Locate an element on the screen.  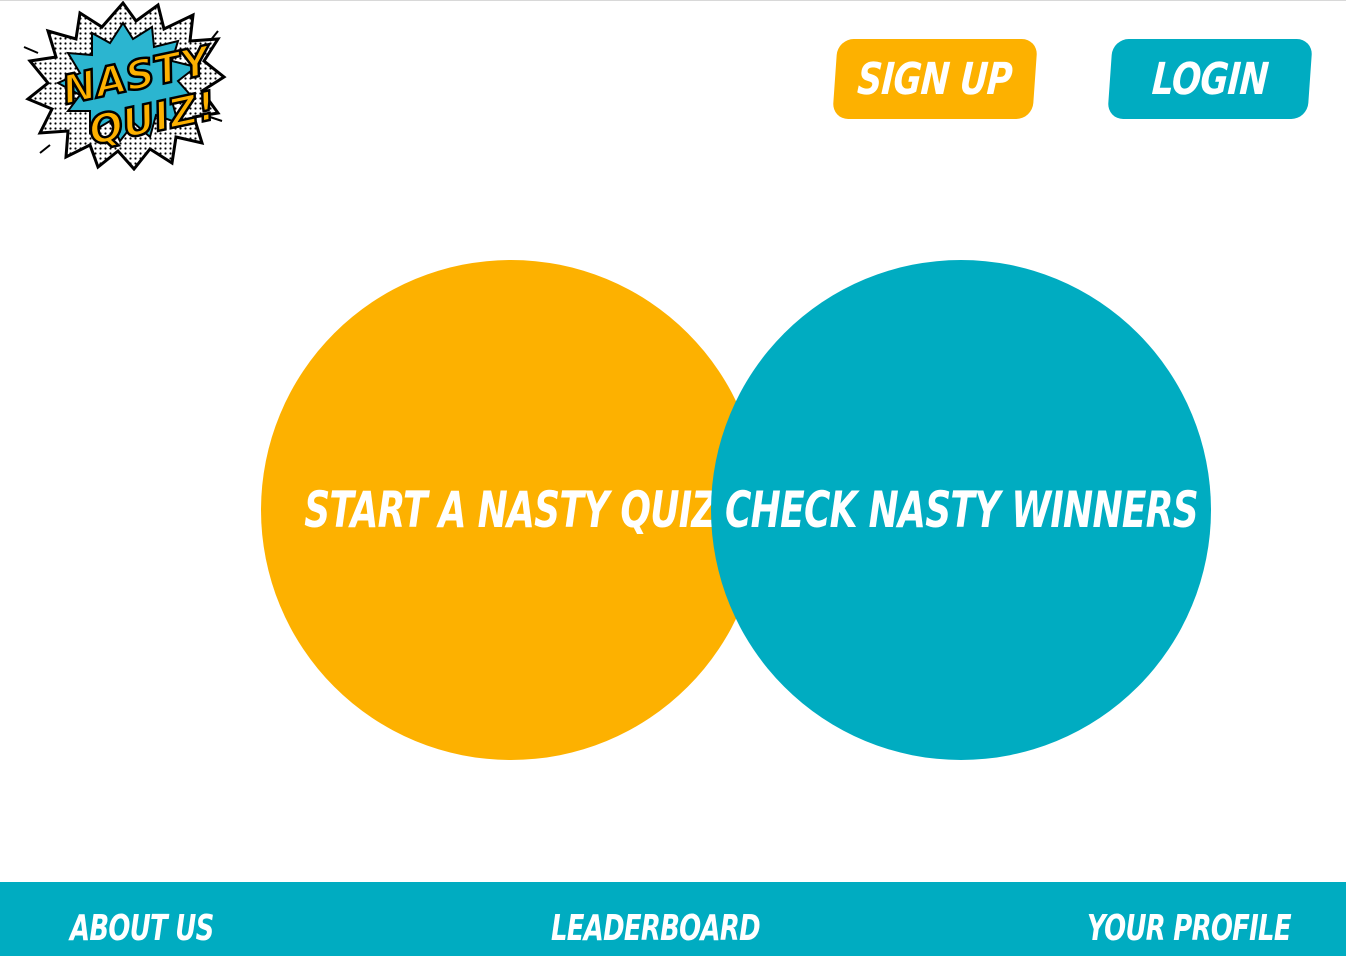
footer-leaderboard-link: LEADERBOARD is located at coordinates (656, 928).